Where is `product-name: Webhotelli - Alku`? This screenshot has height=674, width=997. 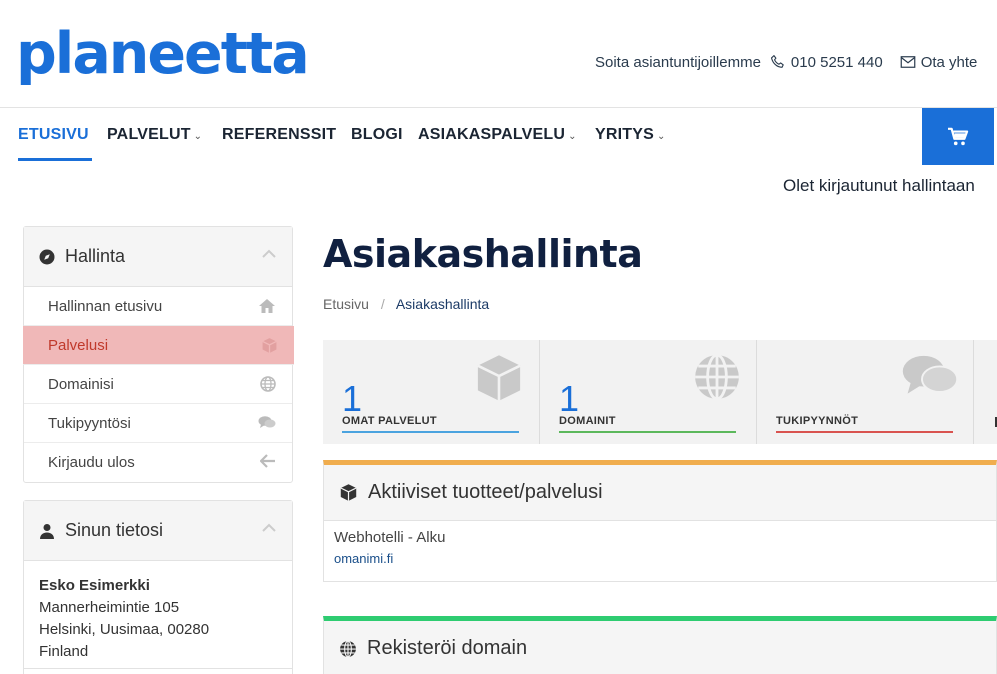
product-name: Webhotelli - Alku is located at coordinates (660, 537).